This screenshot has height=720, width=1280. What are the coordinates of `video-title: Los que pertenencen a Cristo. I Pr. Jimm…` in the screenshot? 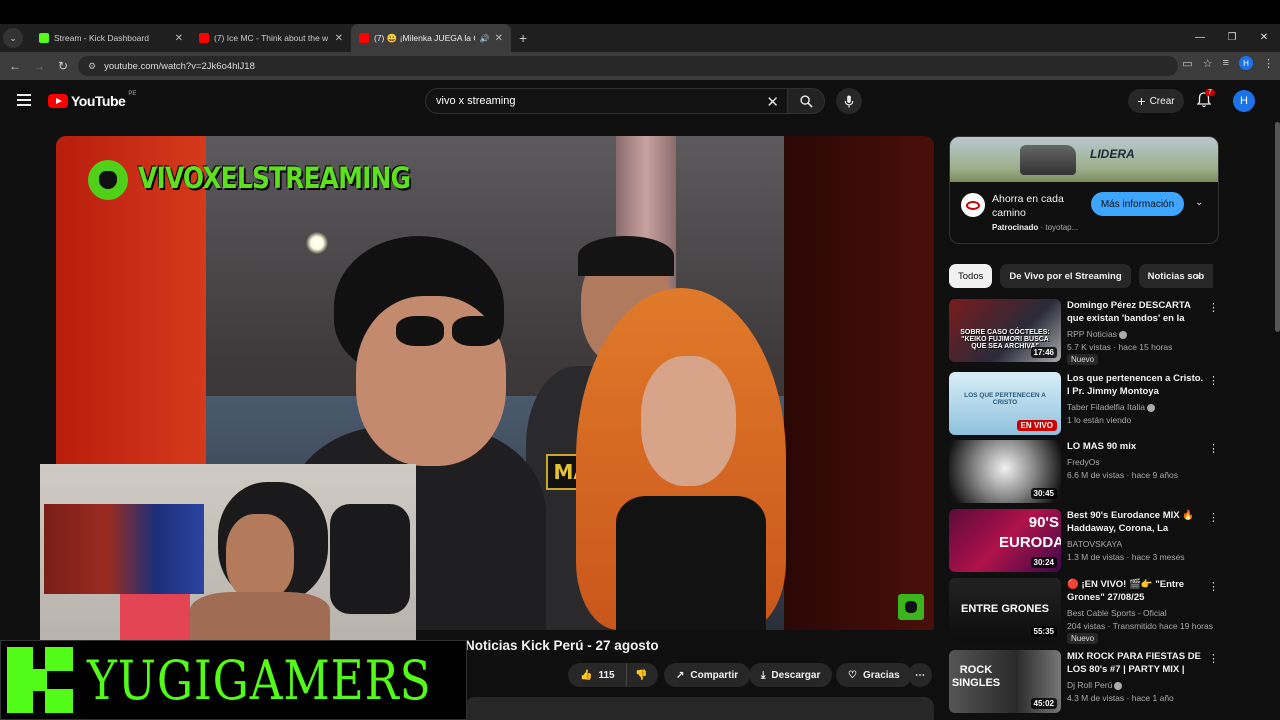 It's located at (1137, 385).